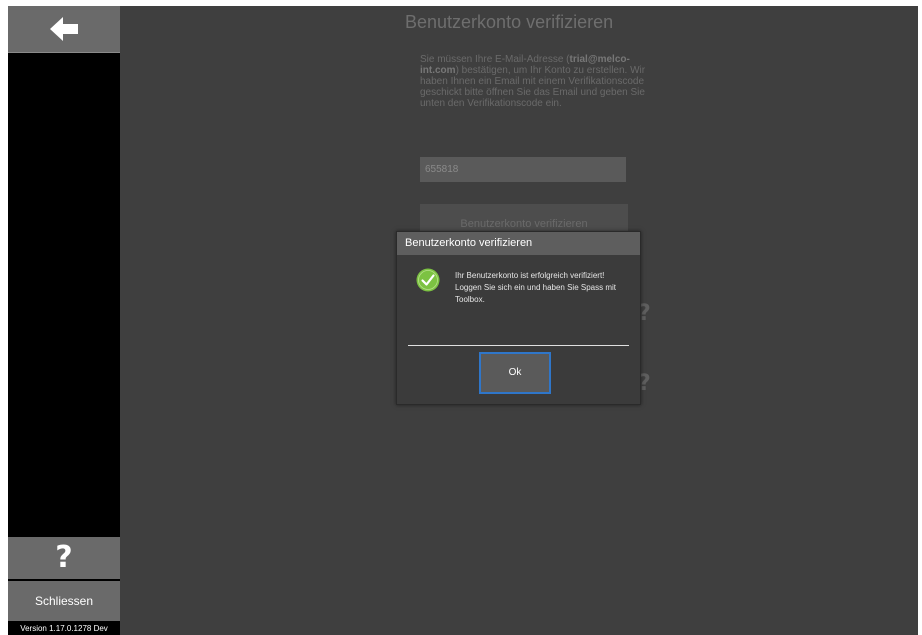  What do you see at coordinates (518, 345) in the screenshot?
I see `dialog-divider` at bounding box center [518, 345].